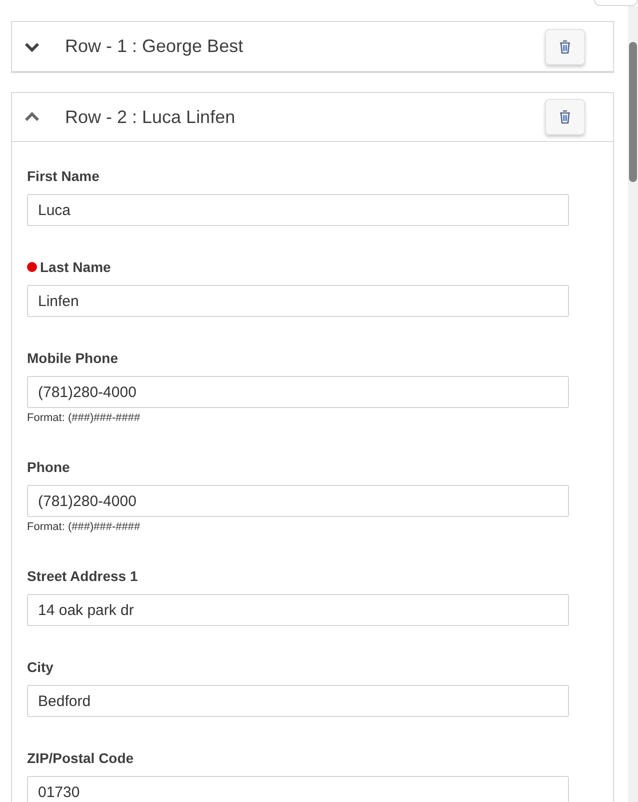  What do you see at coordinates (32, 117) in the screenshot?
I see `chevron-up-icon` at bounding box center [32, 117].